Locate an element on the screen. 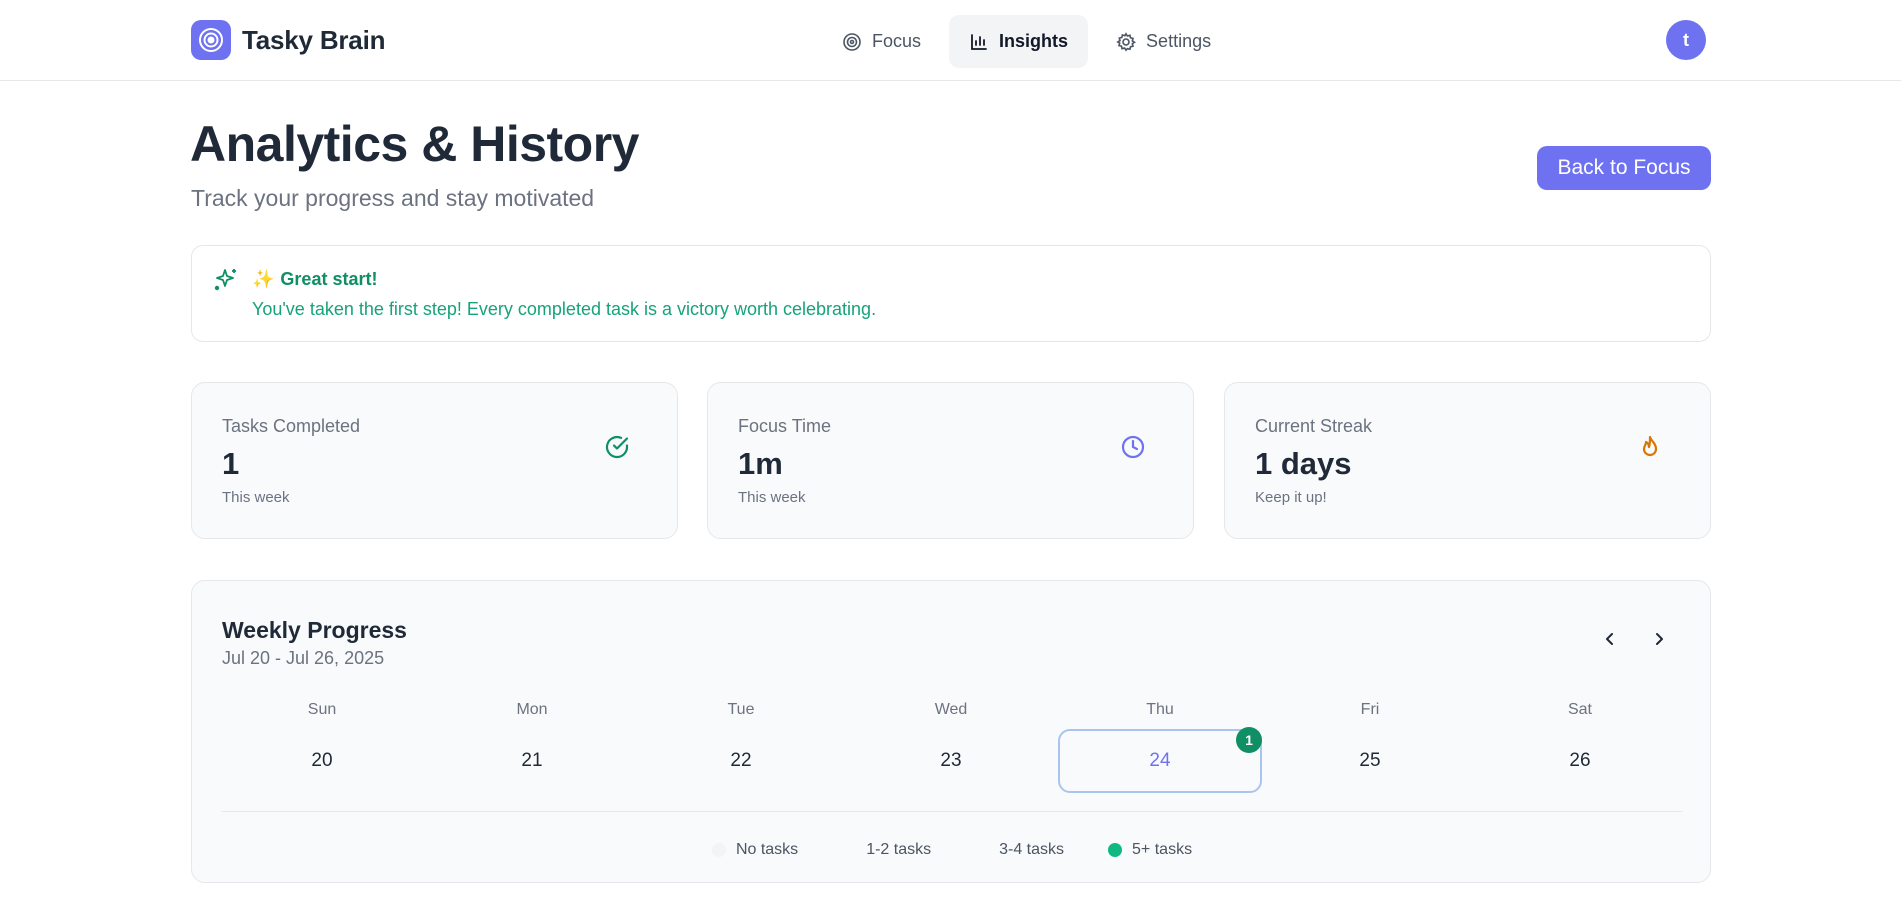 Image resolution: width=1901 pixels, height=910 pixels. stat-value: 1 is located at coordinates (231, 463).